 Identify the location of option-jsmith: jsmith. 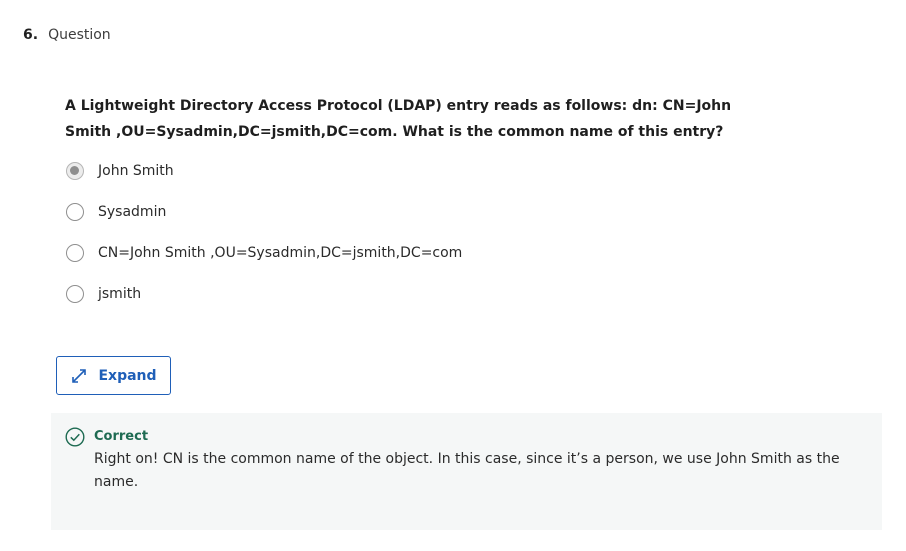
(416, 294).